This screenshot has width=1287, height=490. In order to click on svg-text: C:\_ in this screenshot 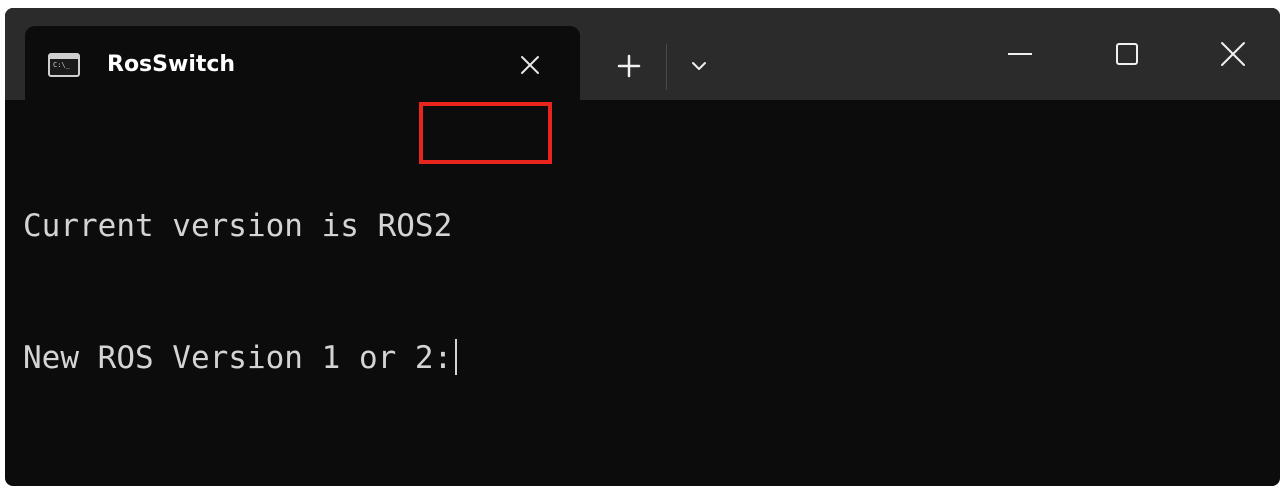, I will do `click(62, 65)`.